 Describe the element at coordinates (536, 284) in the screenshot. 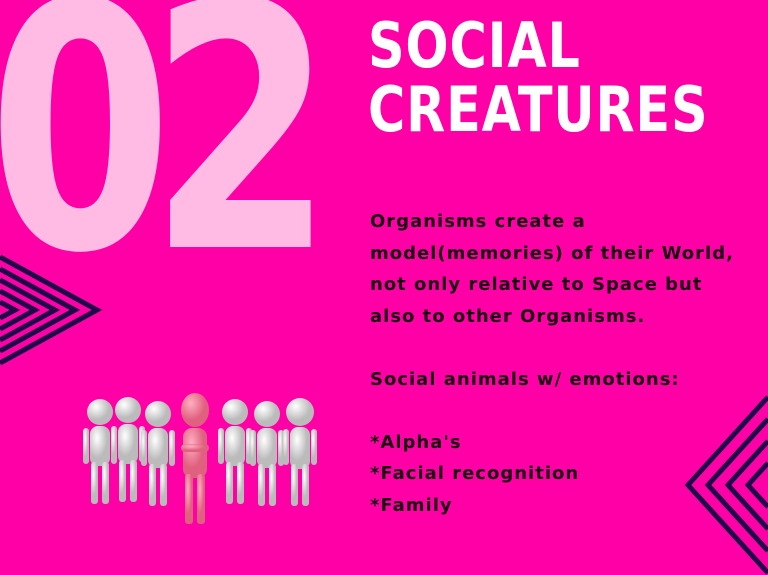

I see `paragraph-line: not only relative to Space but` at that location.